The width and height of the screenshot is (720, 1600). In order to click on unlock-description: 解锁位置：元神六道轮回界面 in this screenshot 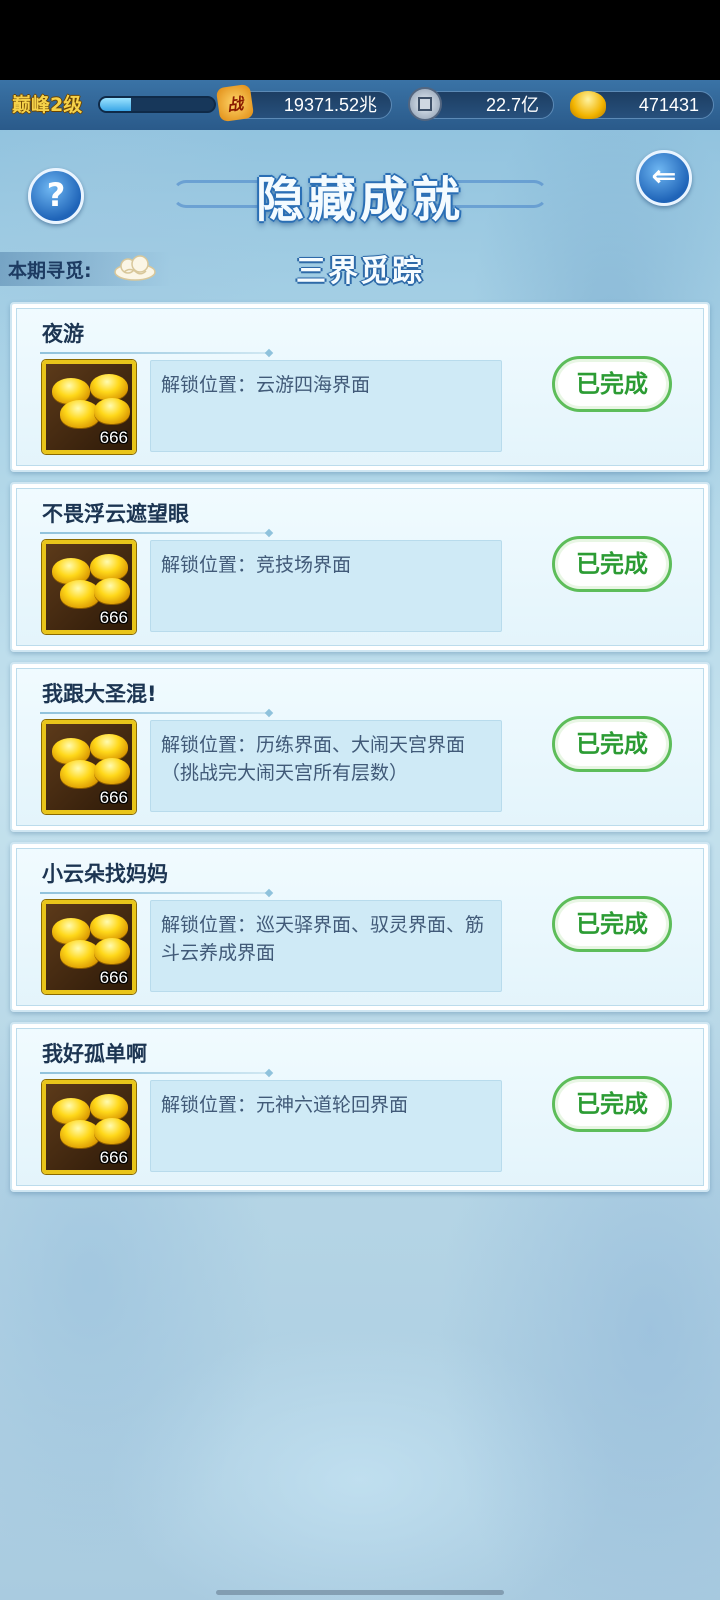, I will do `click(326, 1126)`.